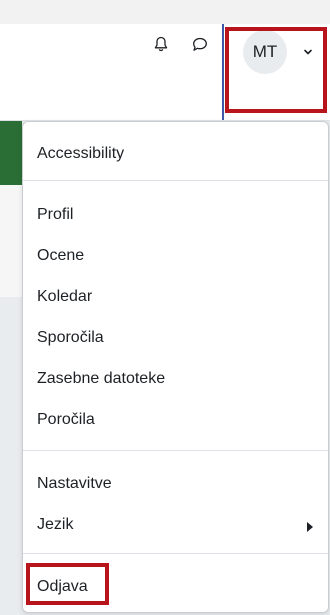 The image size is (330, 615). What do you see at coordinates (310, 527) in the screenshot?
I see `caret-right-icon` at bounding box center [310, 527].